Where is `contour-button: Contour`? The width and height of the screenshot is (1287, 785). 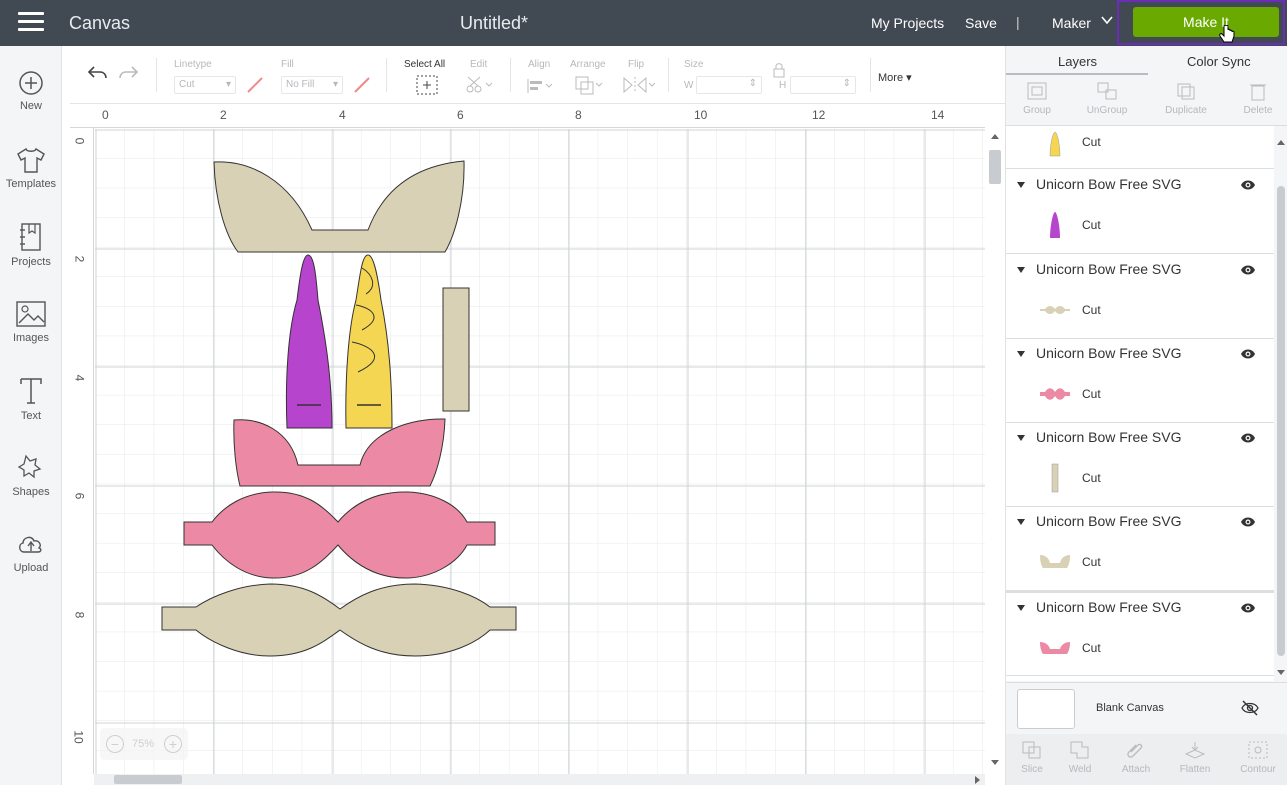 contour-button: Contour is located at coordinates (1258, 754).